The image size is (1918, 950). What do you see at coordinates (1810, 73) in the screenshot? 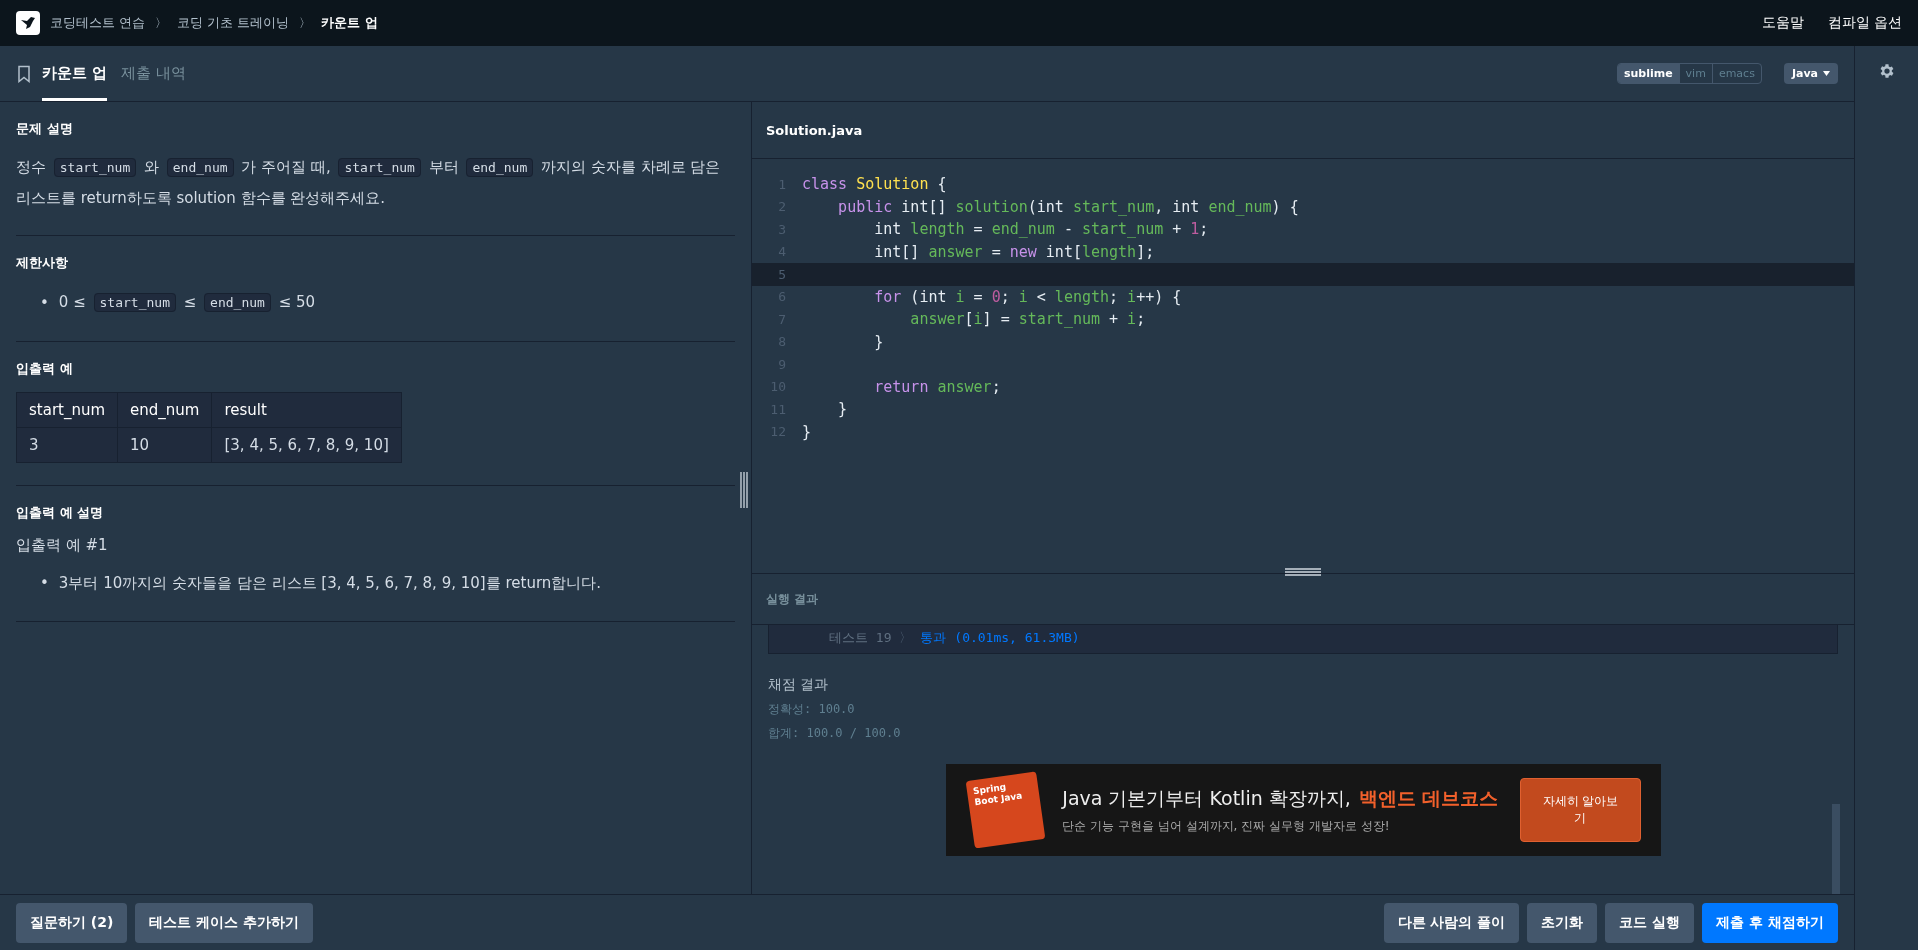
I see `language-dropdown: Java` at bounding box center [1810, 73].